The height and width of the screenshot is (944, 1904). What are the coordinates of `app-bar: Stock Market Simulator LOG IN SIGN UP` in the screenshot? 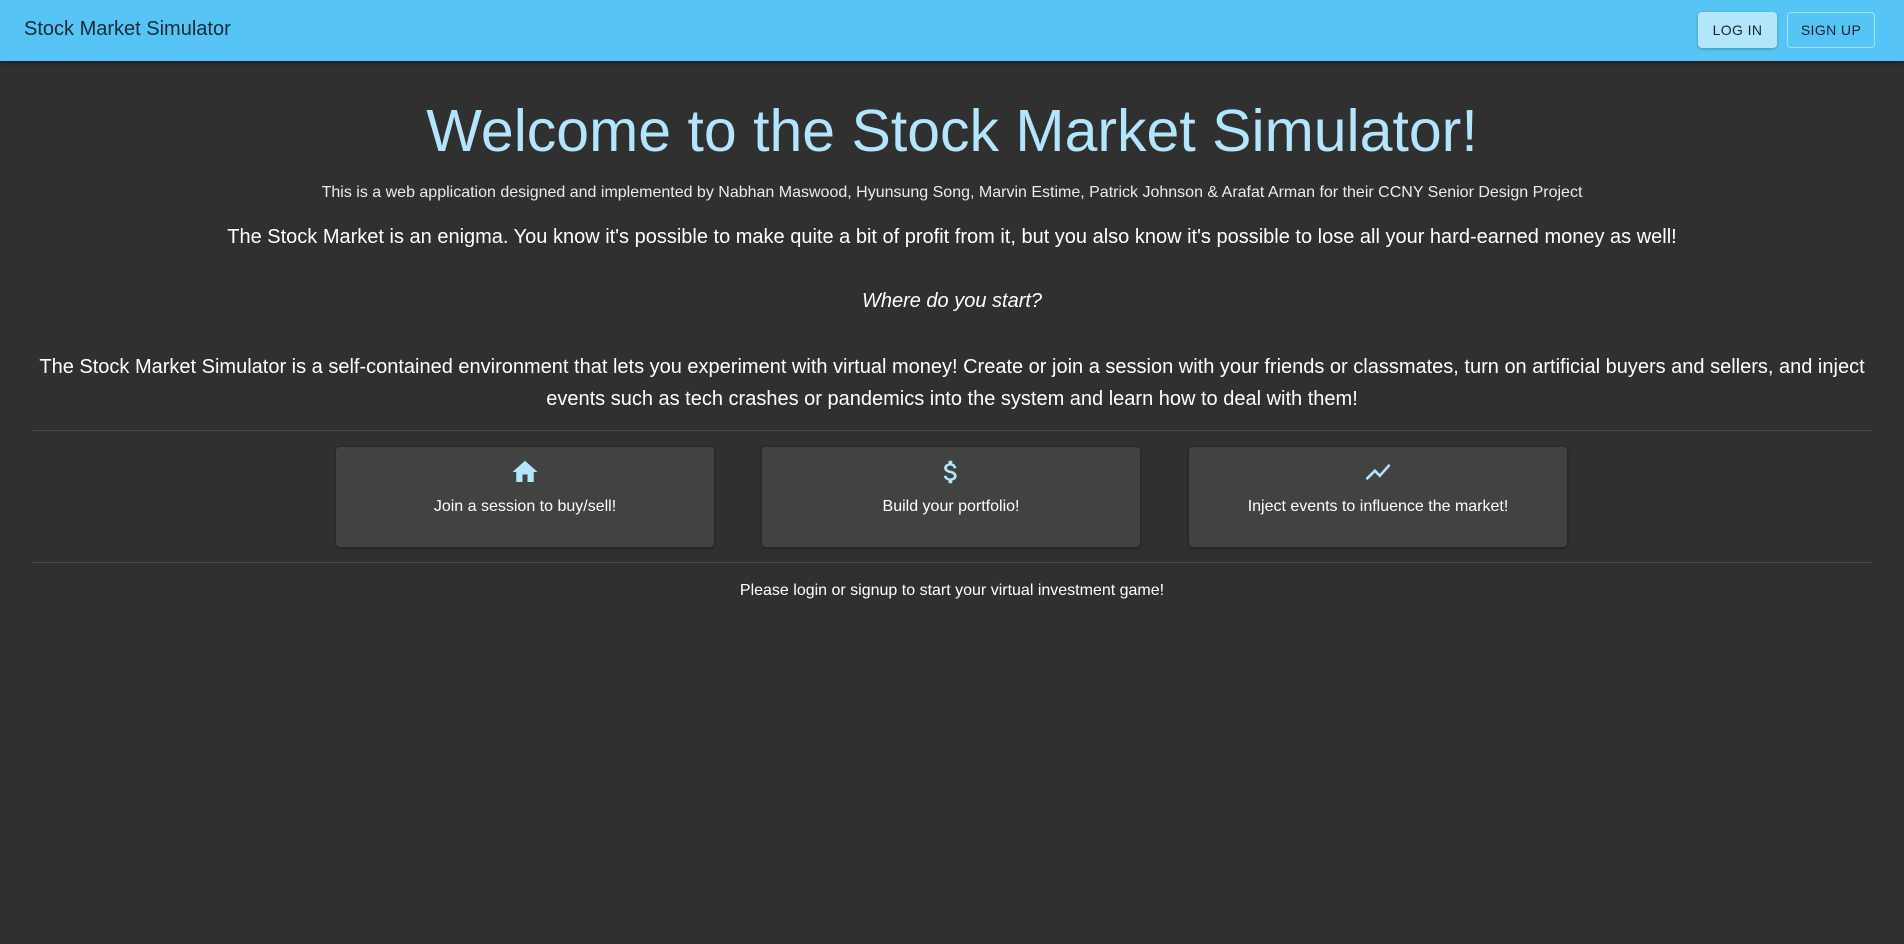 It's located at (952, 30).